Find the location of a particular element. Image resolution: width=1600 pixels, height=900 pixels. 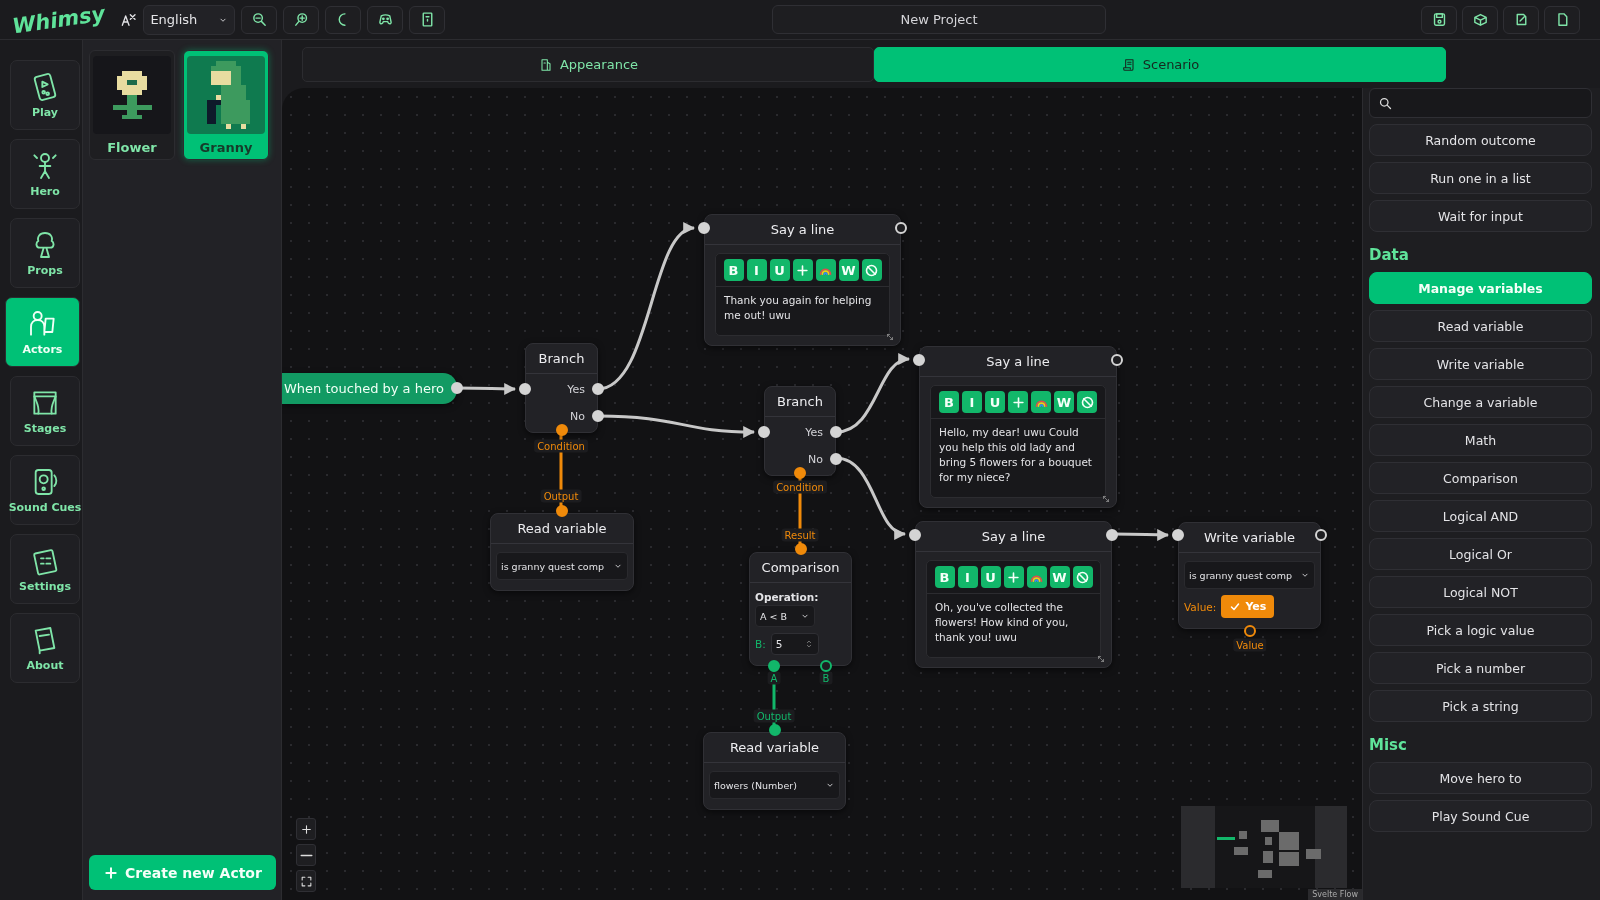

search-field is located at coordinates (1480, 103).